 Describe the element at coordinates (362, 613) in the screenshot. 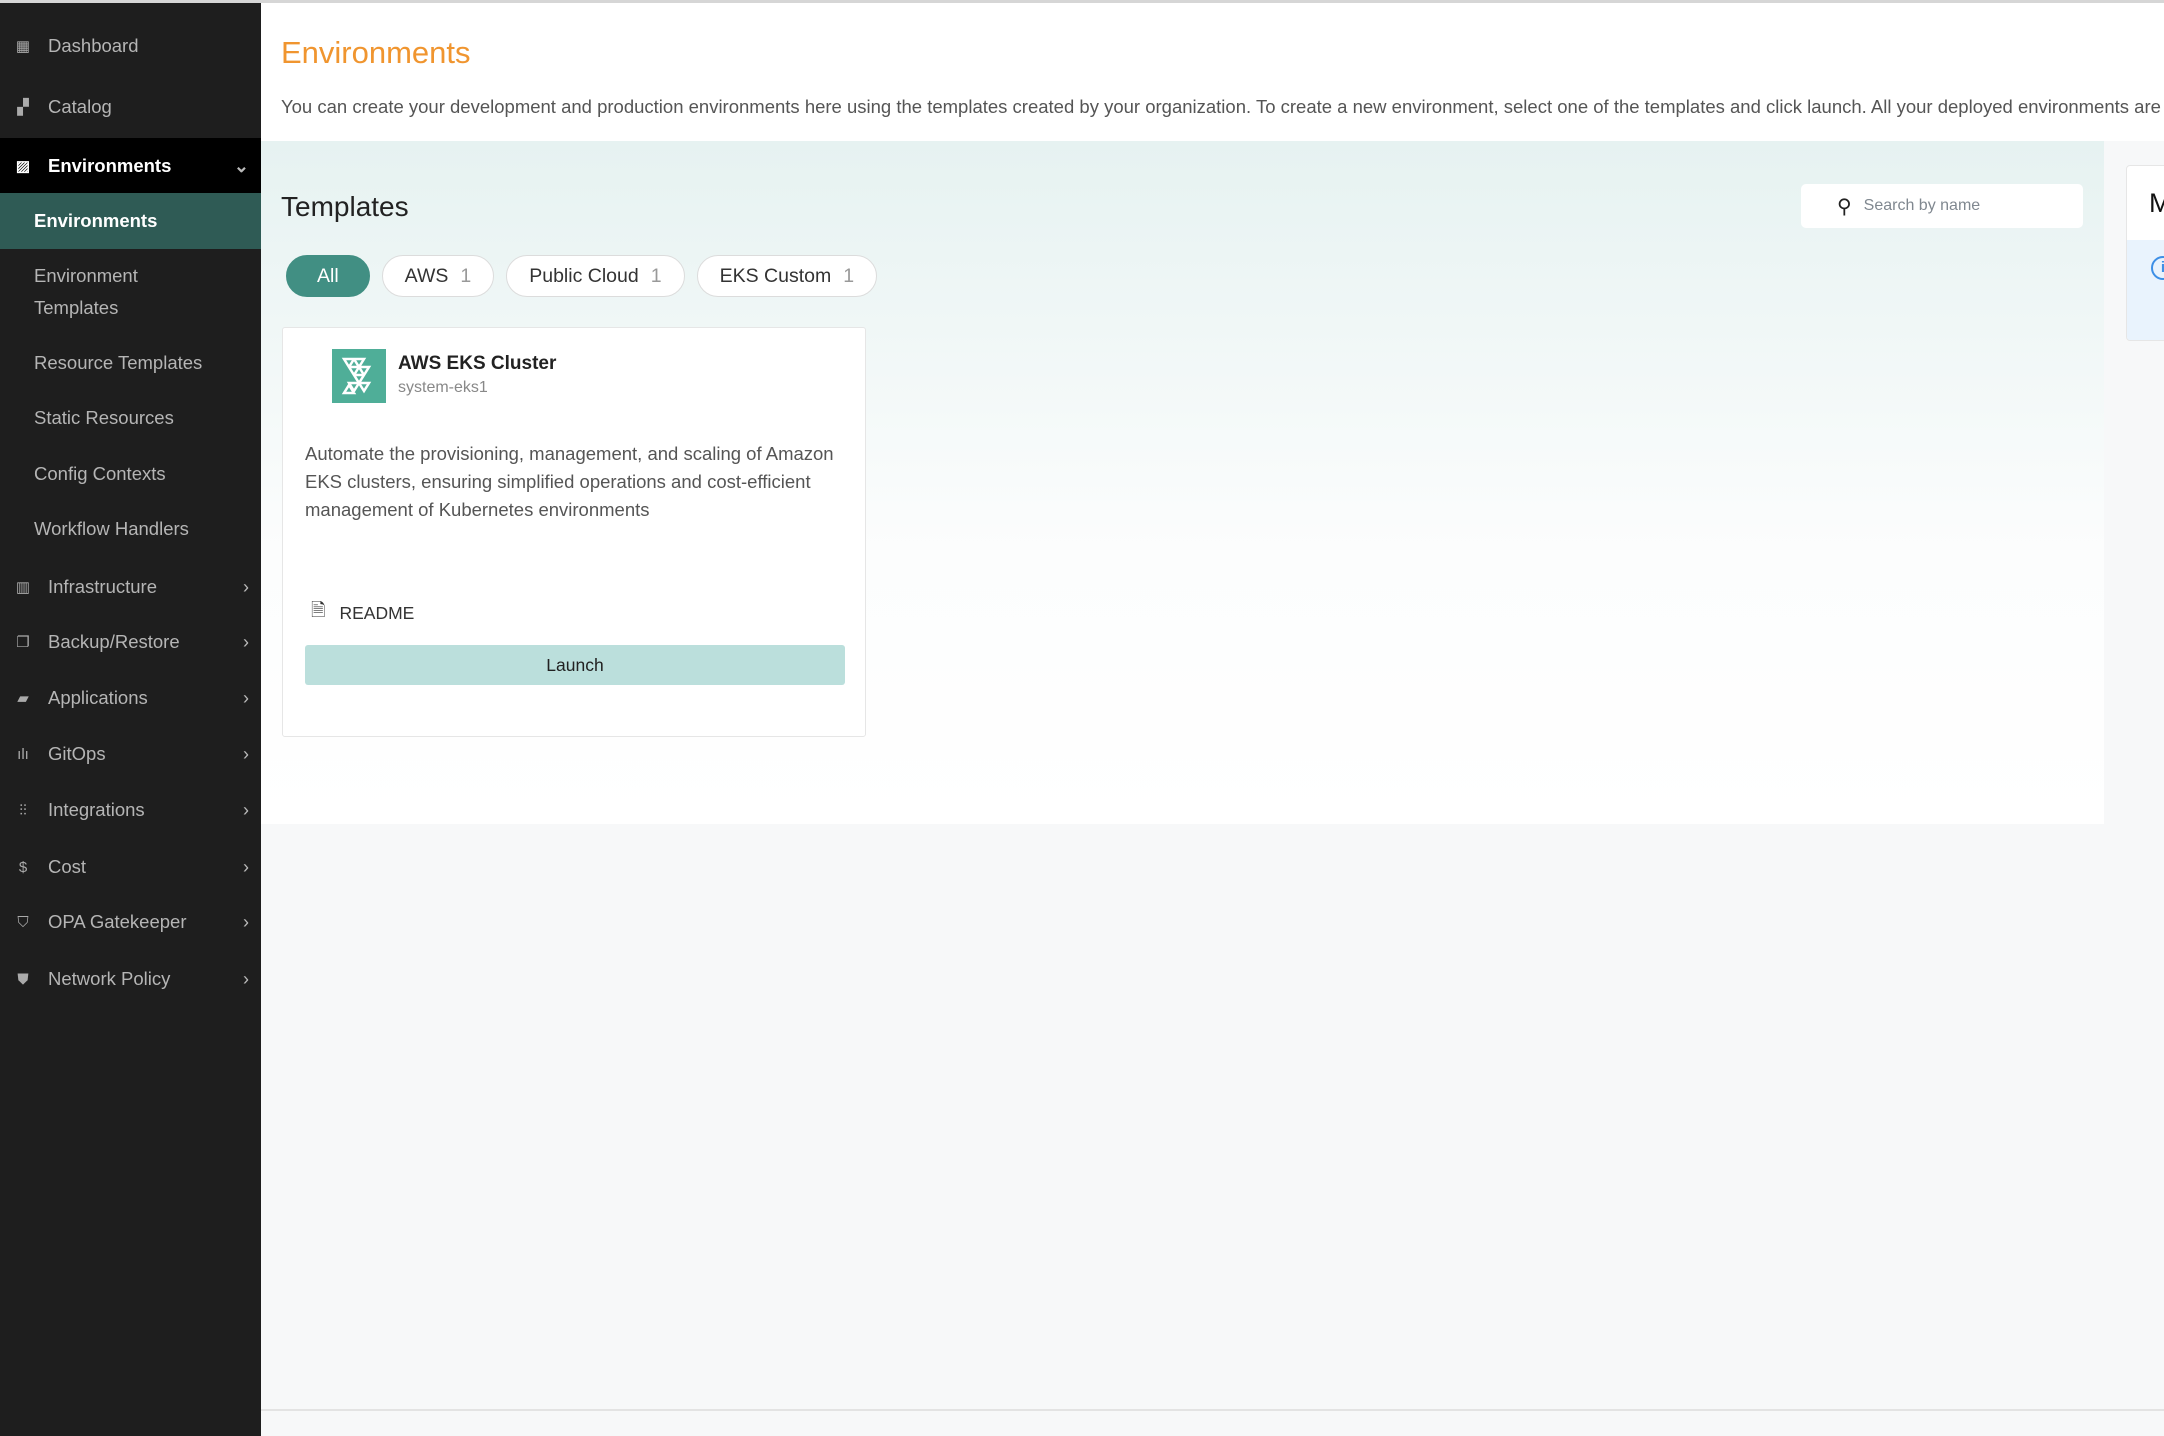

I see `readme-link: 🗎 README` at that location.